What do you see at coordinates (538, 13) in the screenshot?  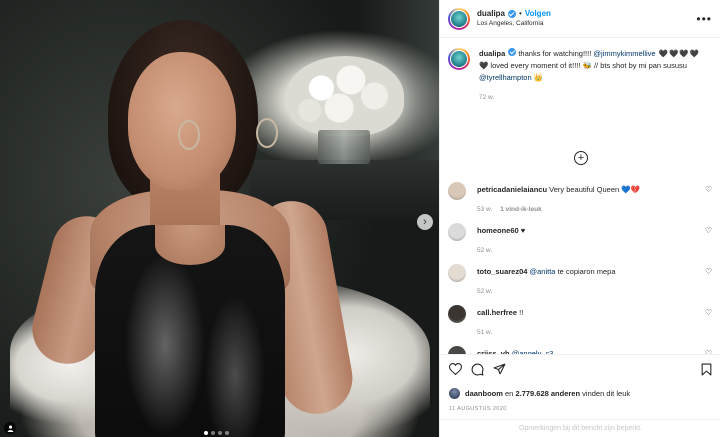 I see `follow-button: Volgen` at bounding box center [538, 13].